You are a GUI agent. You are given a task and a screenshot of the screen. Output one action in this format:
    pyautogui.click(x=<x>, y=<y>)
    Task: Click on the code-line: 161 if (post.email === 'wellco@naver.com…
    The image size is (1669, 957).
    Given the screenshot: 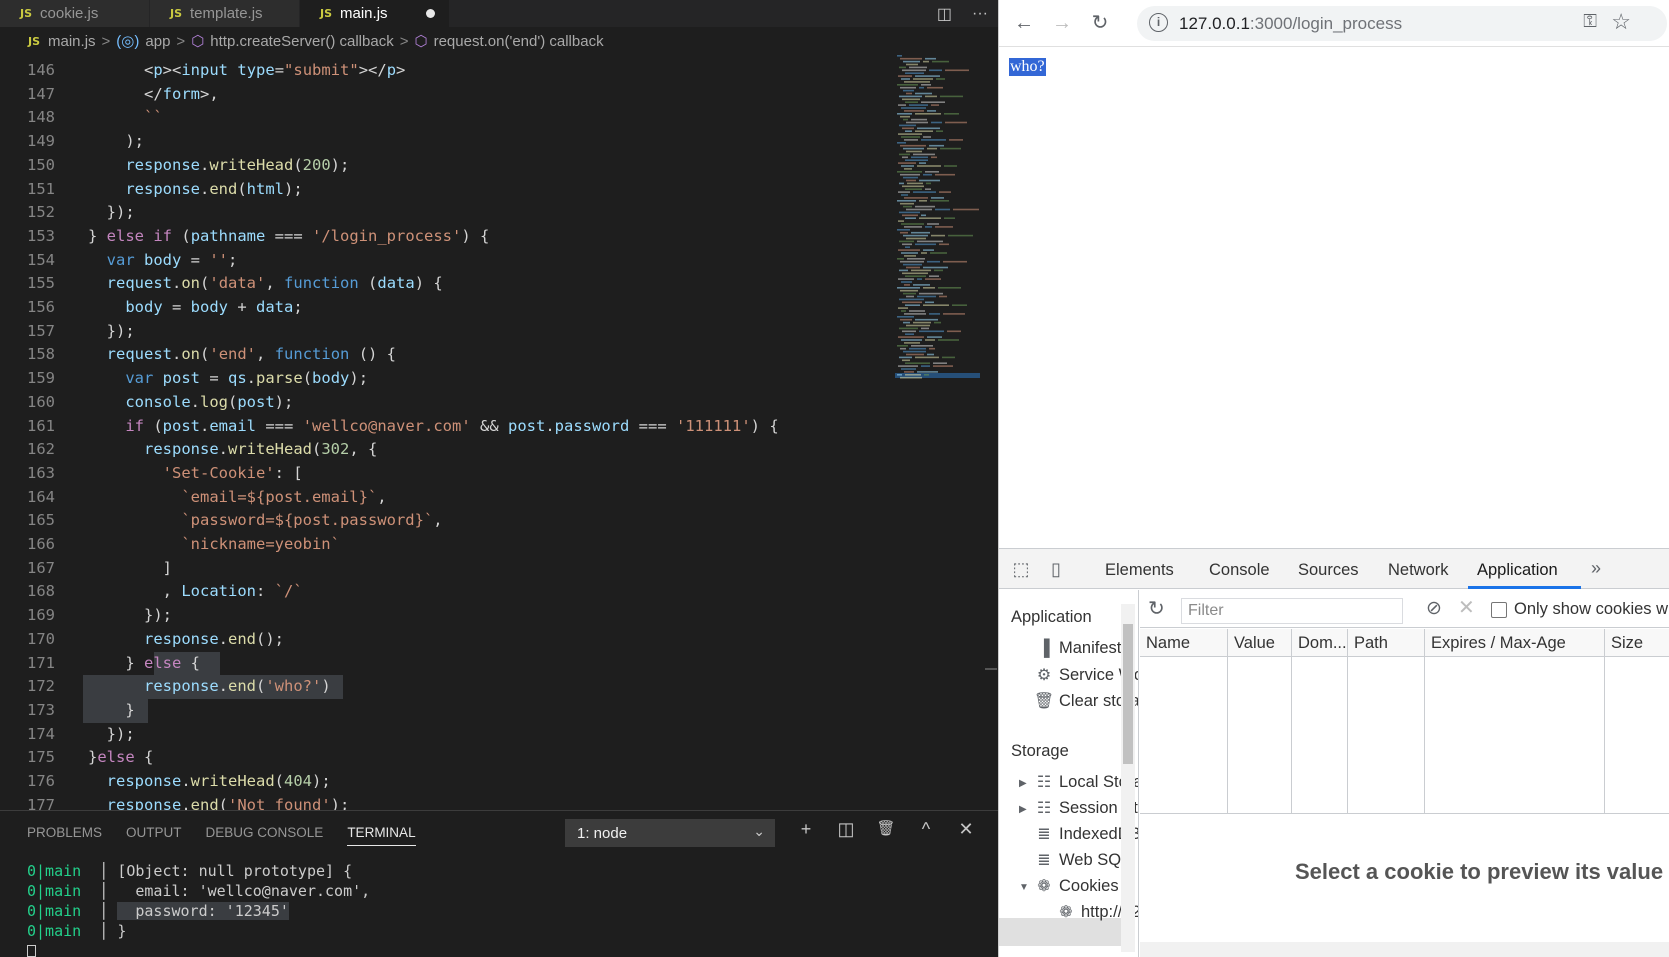 What is the action you would take?
    pyautogui.click(x=442, y=427)
    